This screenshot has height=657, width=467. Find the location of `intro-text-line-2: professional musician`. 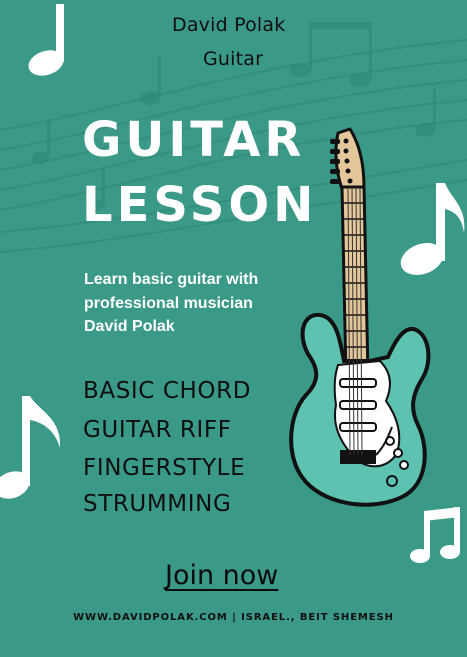

intro-text-line-2: professional musician is located at coordinates (168, 303).